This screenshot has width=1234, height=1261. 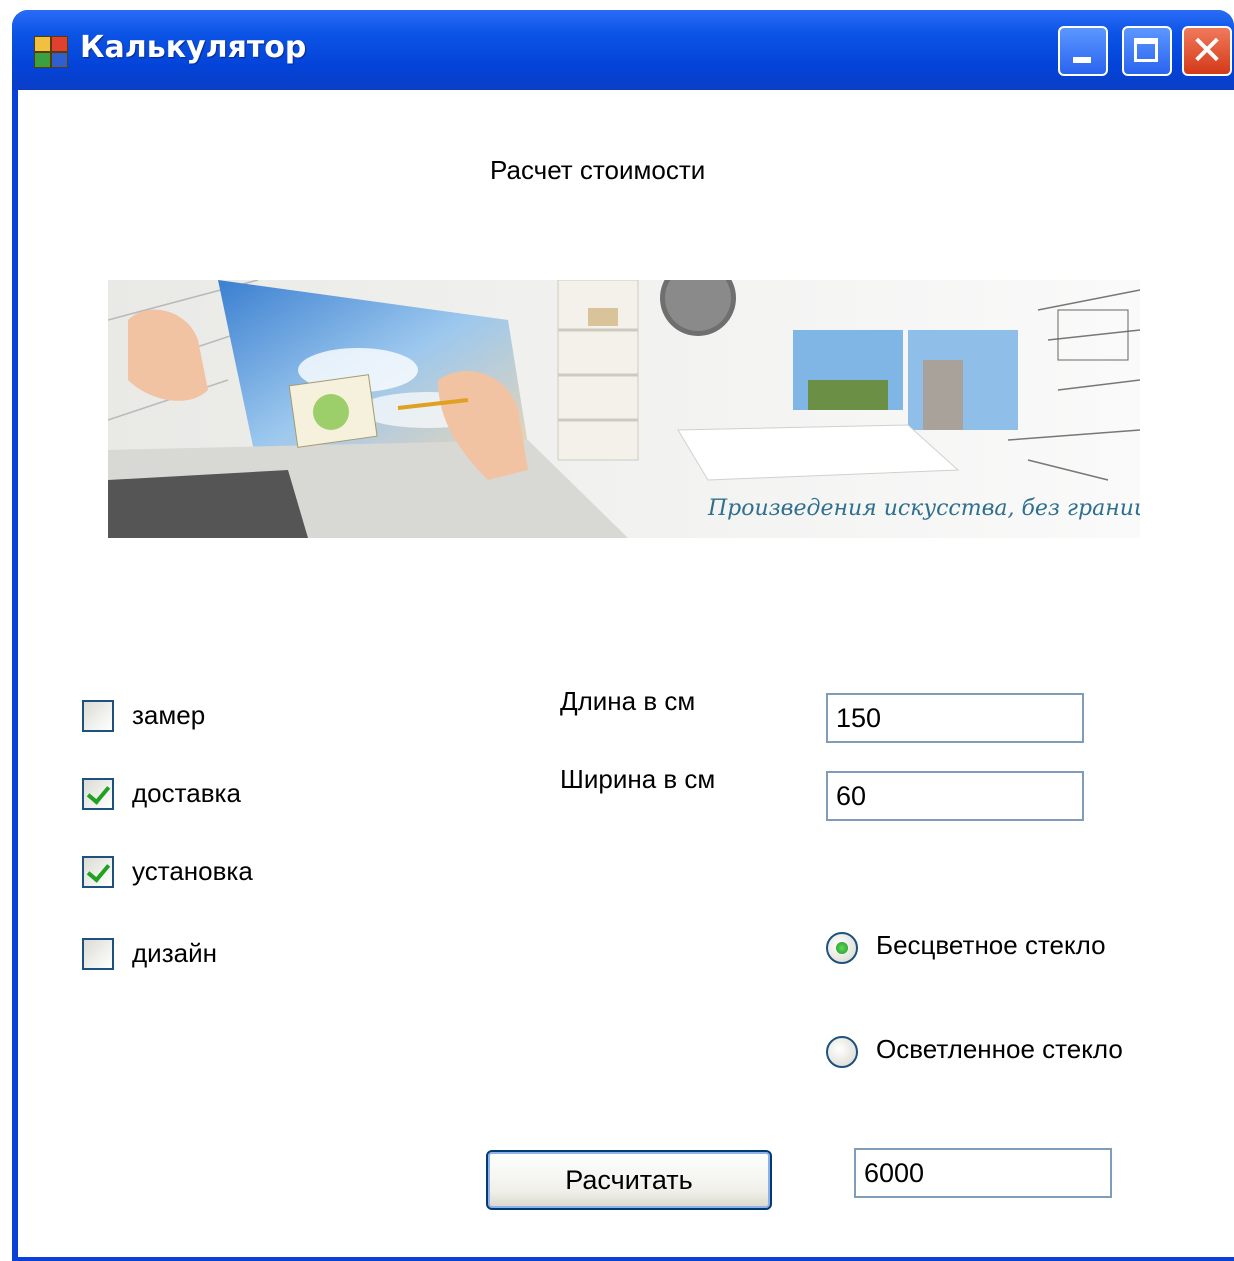 I want to click on checkbox-dostavka, so click(x=98, y=794).